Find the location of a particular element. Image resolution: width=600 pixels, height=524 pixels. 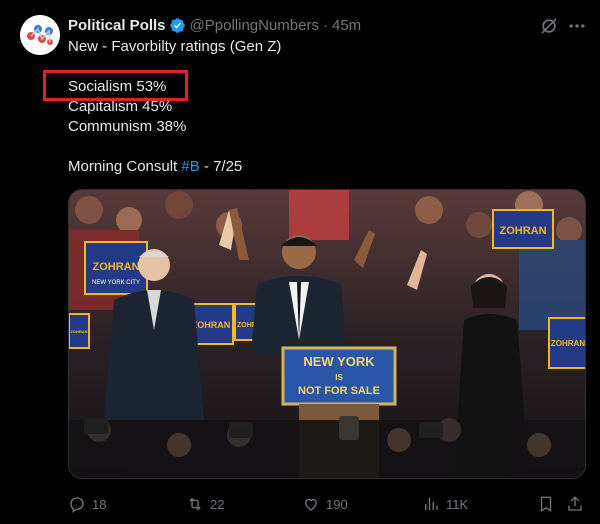

post-time: 45m is located at coordinates (346, 25).